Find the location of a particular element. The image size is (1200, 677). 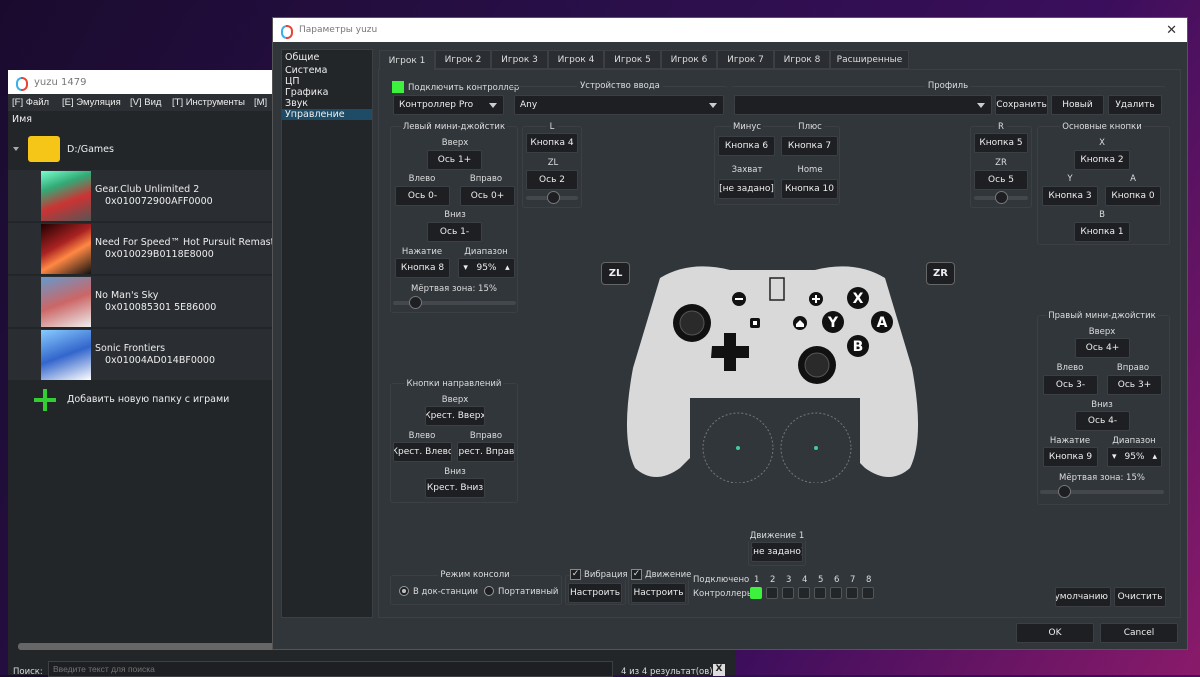

l-button: Кнопка 4 is located at coordinates (552, 143).